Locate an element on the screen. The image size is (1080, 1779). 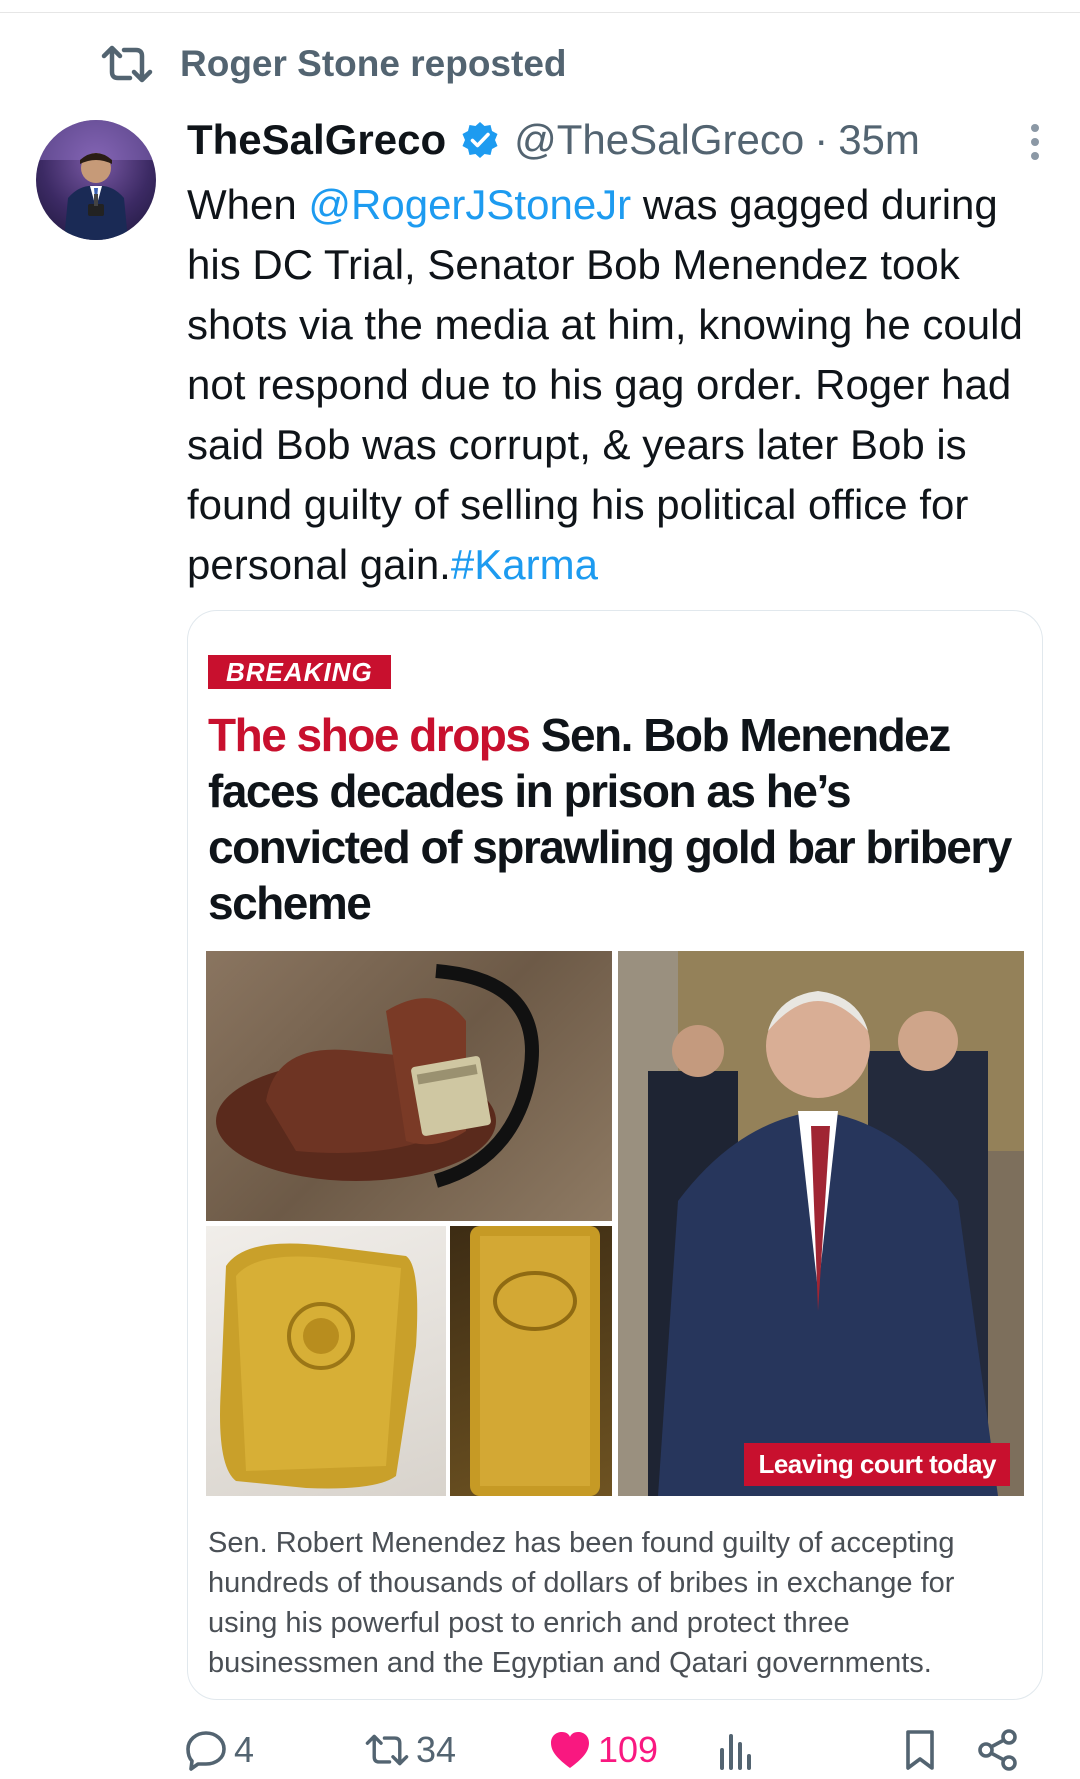
hashtag-link: #Karma is located at coordinates (524, 564).